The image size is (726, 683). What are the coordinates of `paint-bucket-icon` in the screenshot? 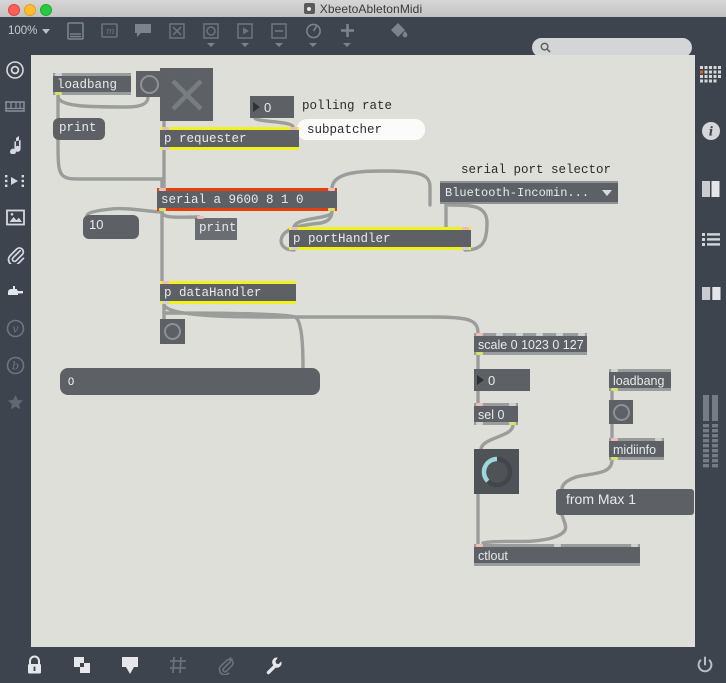 It's located at (399, 35).